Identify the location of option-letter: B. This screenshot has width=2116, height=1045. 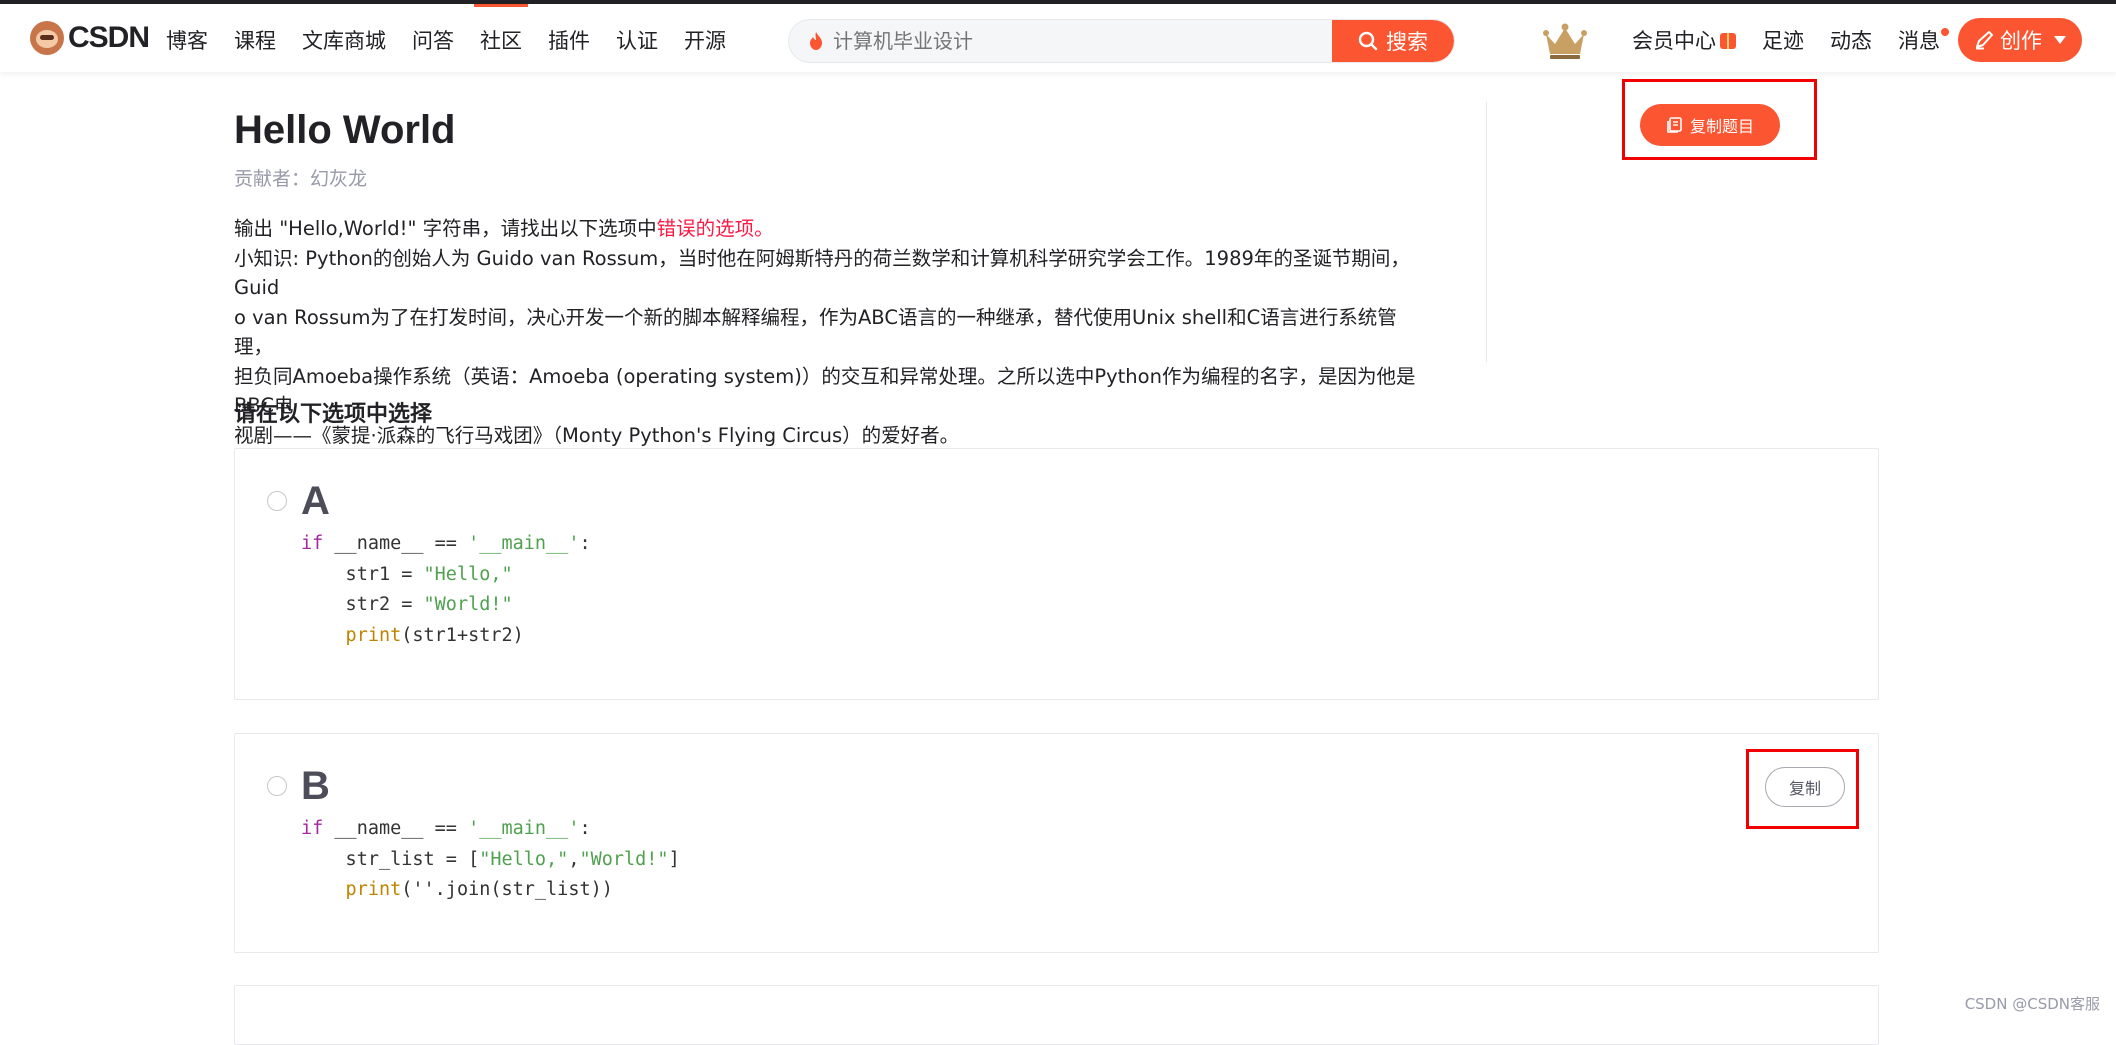
(315, 786).